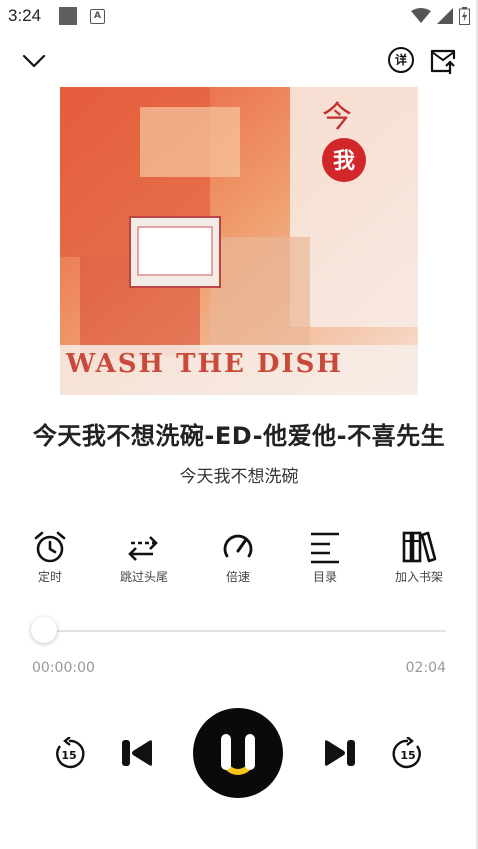 The image size is (478, 849). I want to click on catalog-label: 目录, so click(324, 577).